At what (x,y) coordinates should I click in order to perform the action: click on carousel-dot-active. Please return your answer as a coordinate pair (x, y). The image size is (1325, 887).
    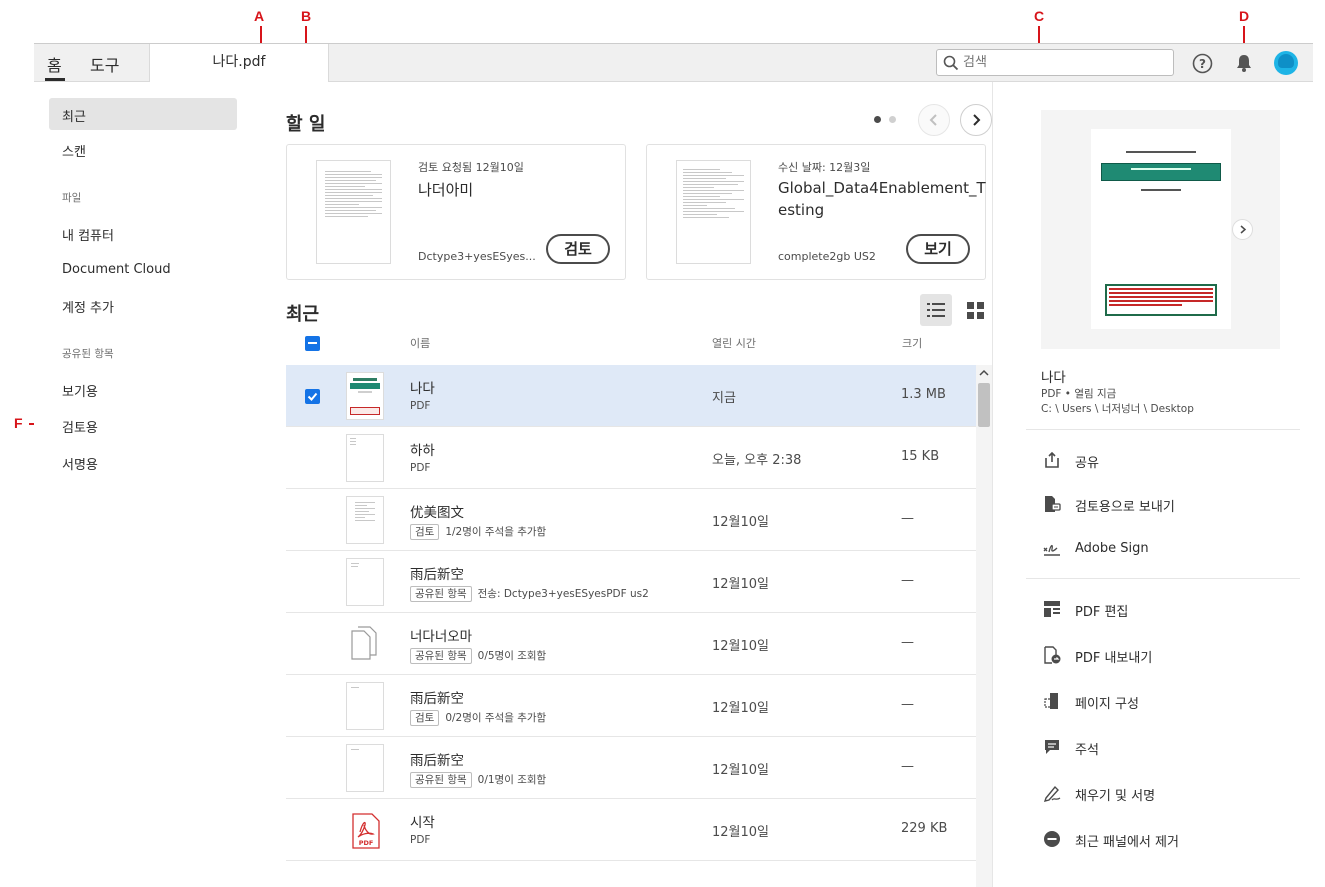
    Looking at the image, I should click on (877, 119).